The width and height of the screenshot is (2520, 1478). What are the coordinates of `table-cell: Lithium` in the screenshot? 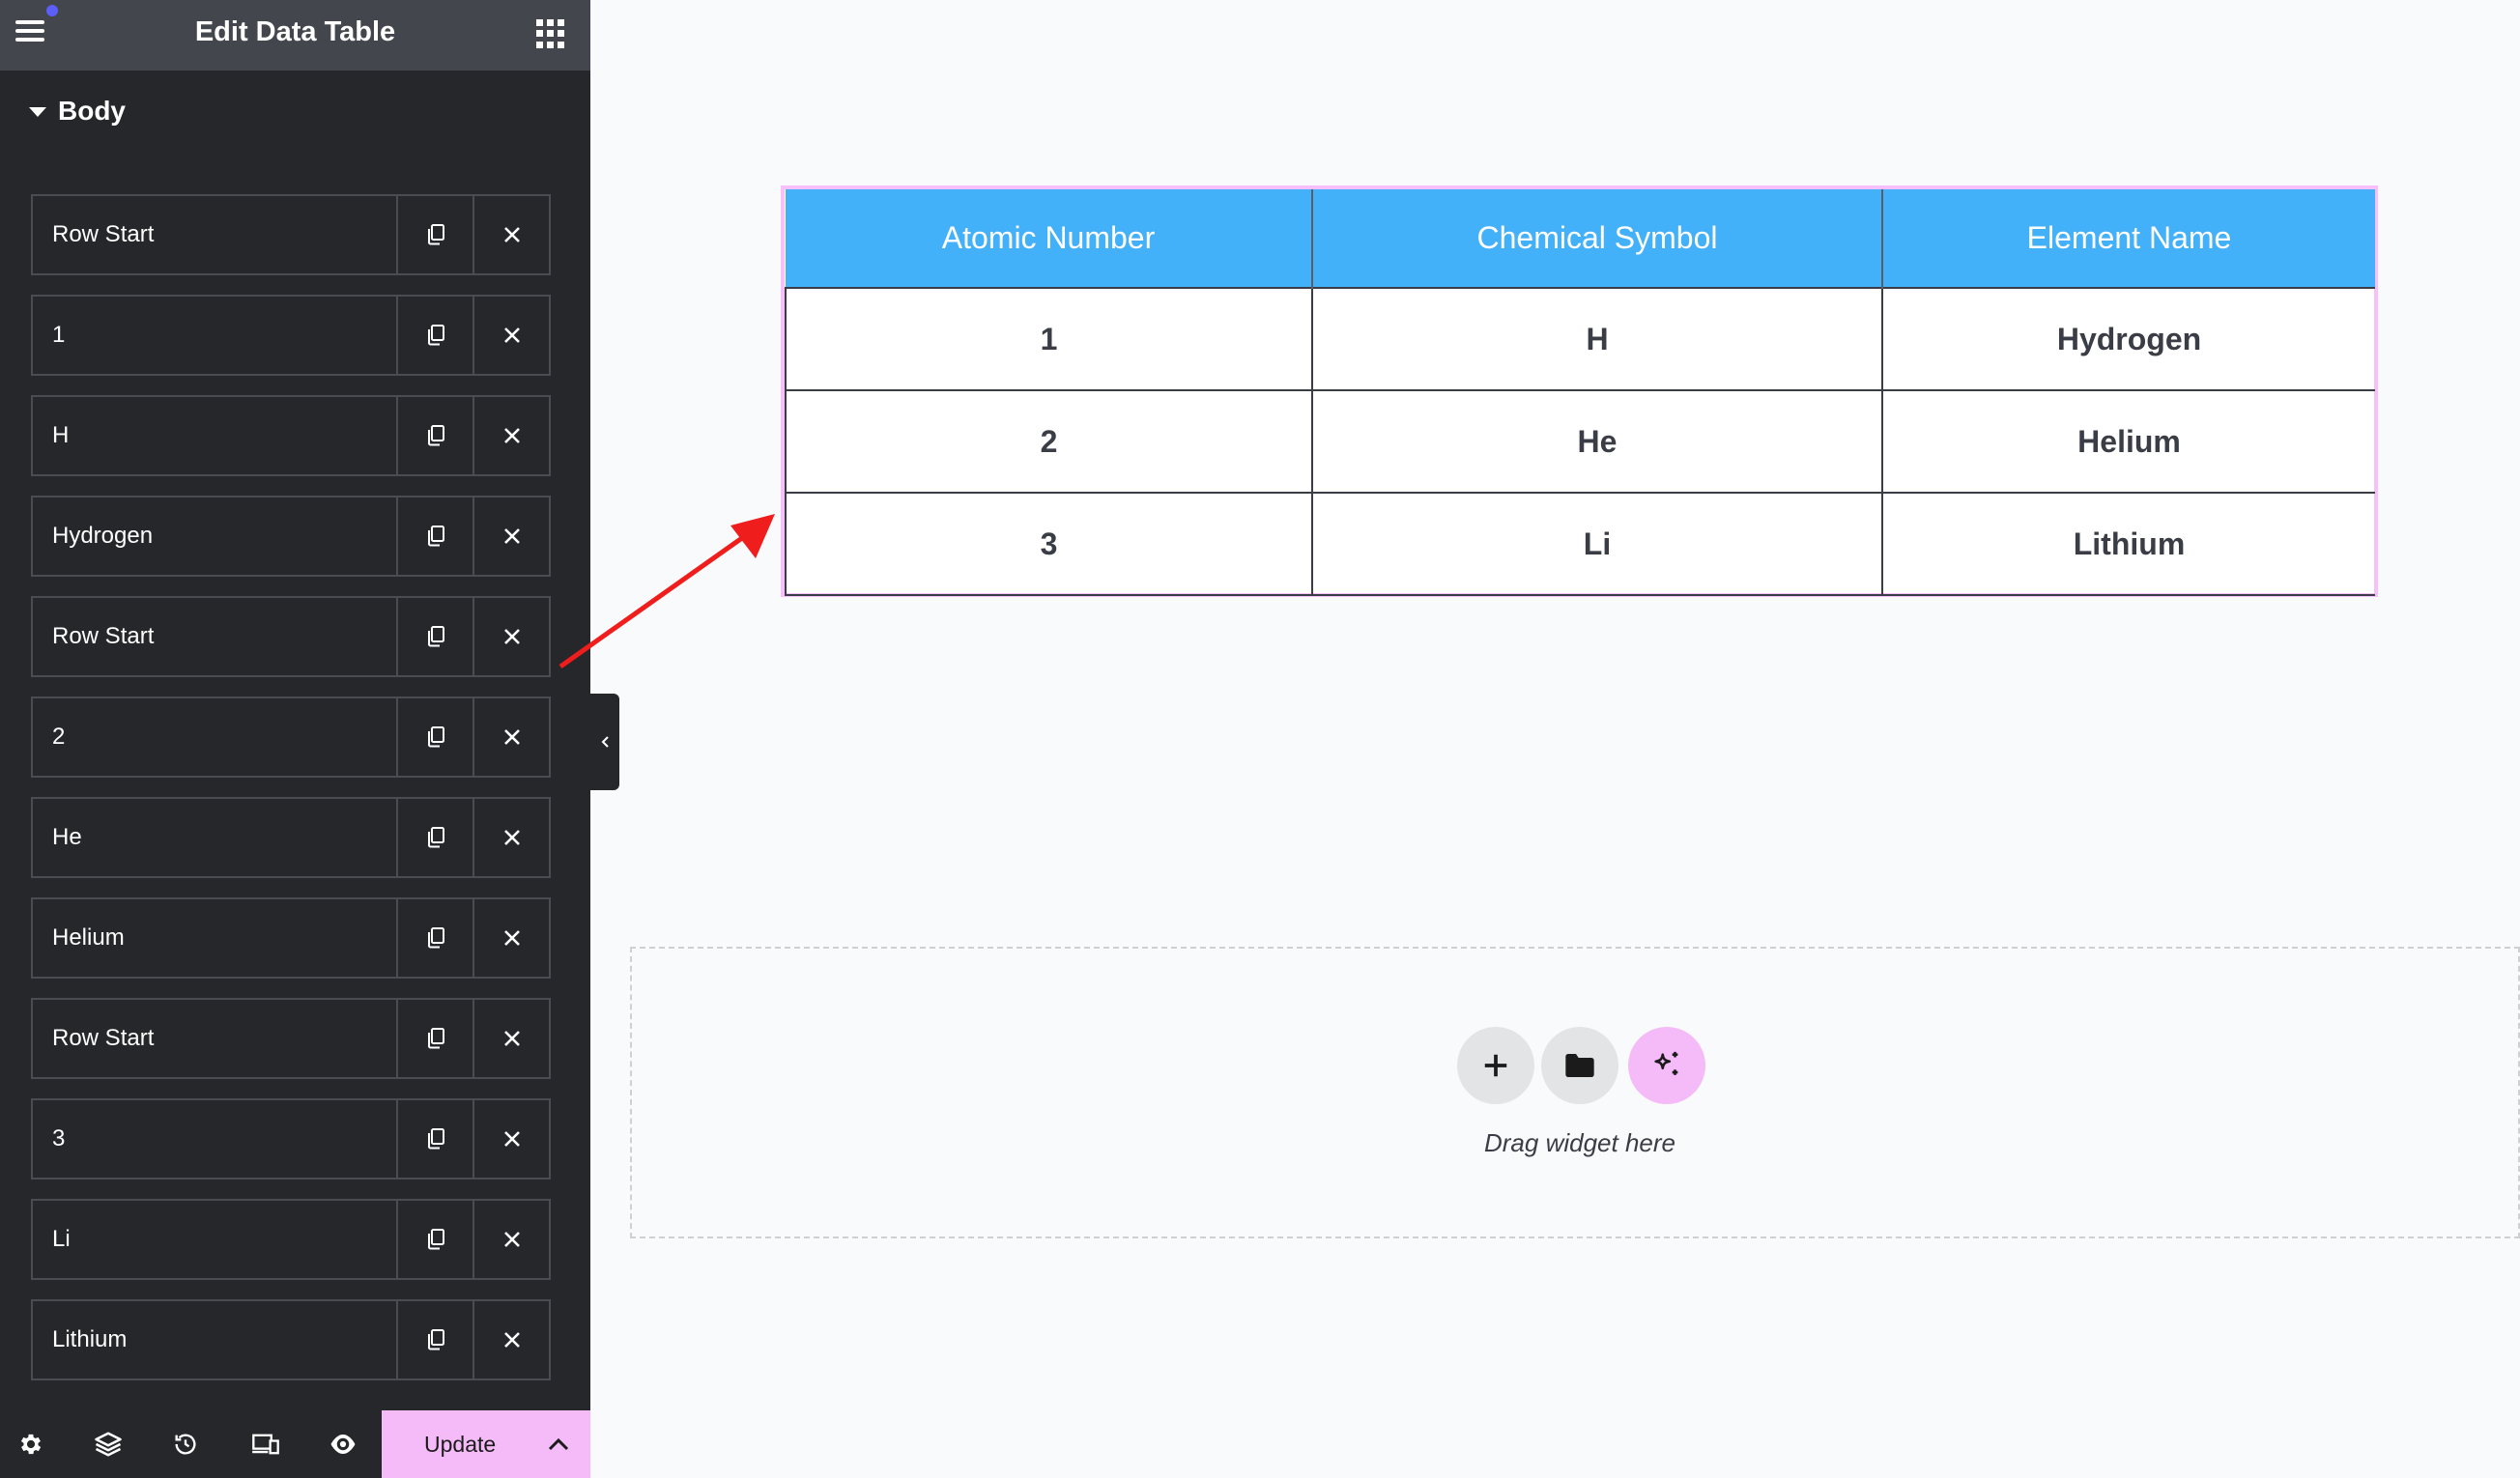 It's located at (2128, 544).